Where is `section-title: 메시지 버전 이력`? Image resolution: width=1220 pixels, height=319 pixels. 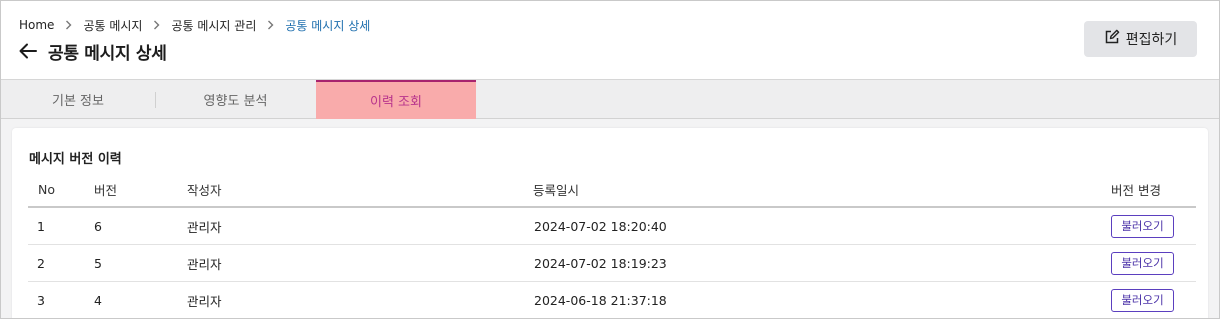
section-title: 메시지 버전 이력 is located at coordinates (75, 159).